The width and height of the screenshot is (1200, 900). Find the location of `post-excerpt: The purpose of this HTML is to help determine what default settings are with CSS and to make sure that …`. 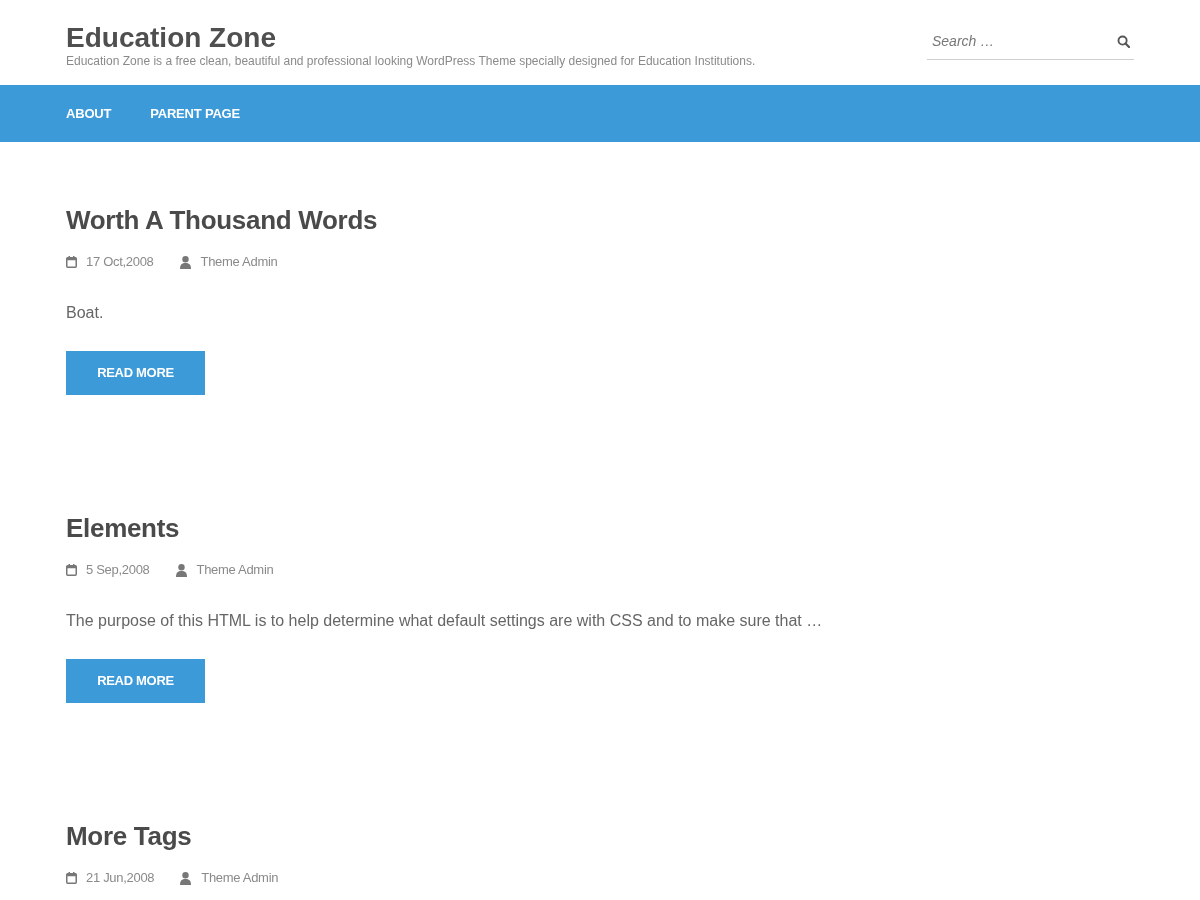

post-excerpt: The purpose of this HTML is to help determine what default settings are with CSS and to make sure that … is located at coordinates (444, 621).